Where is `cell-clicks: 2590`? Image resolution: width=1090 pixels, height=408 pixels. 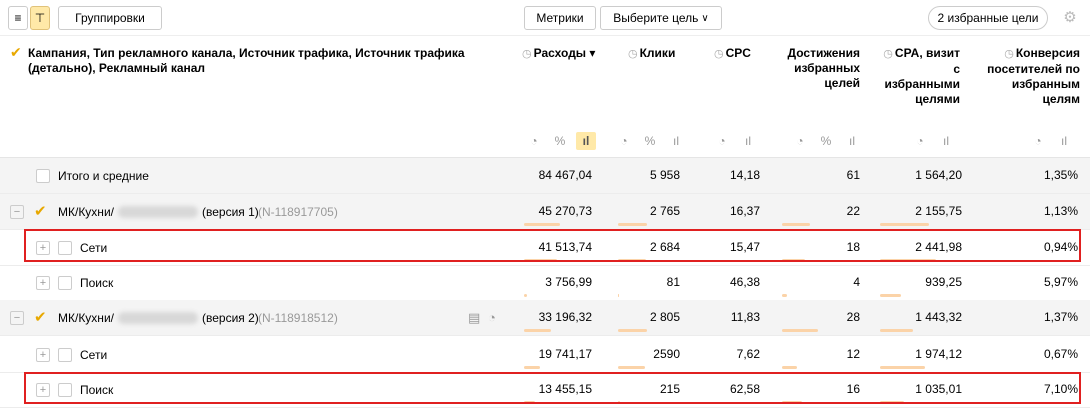
cell-clicks: 2590 is located at coordinates (666, 354).